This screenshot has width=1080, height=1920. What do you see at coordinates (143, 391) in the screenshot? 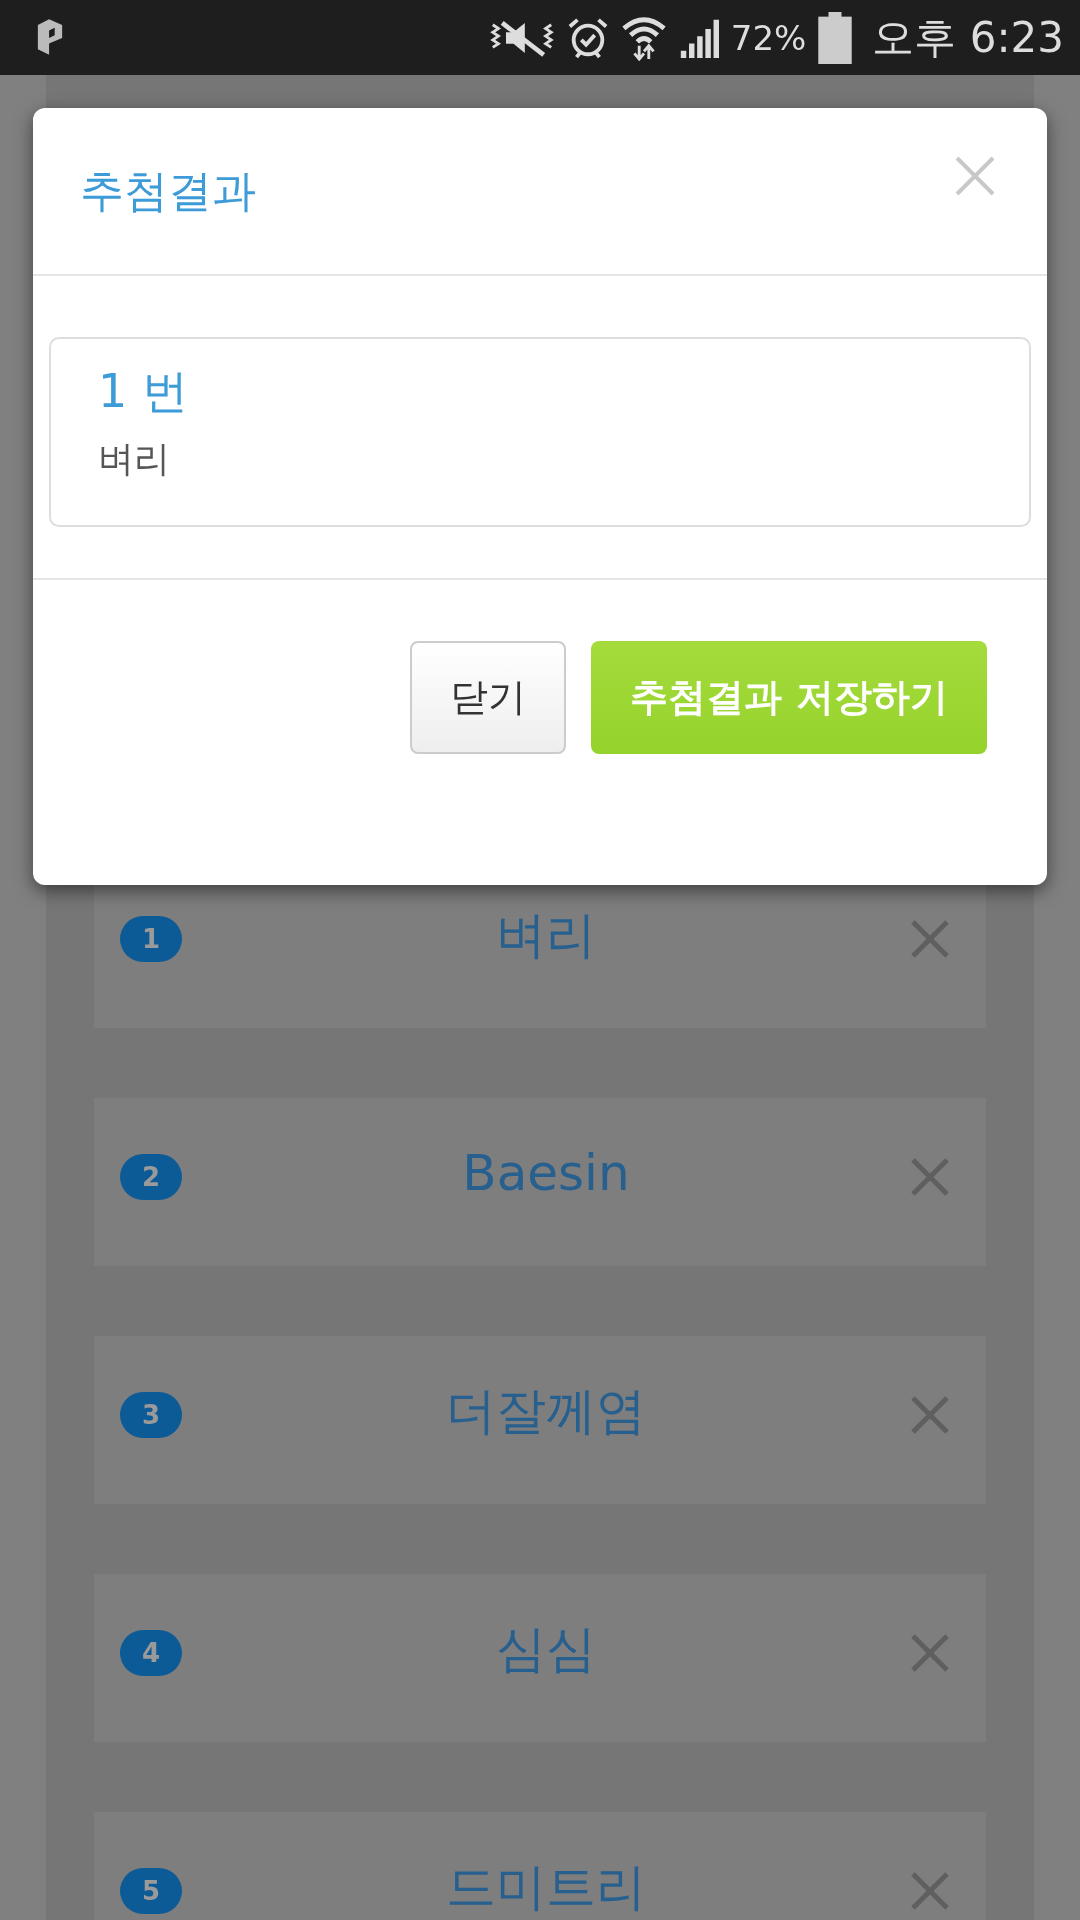
I see `result-number: 1 번` at bounding box center [143, 391].